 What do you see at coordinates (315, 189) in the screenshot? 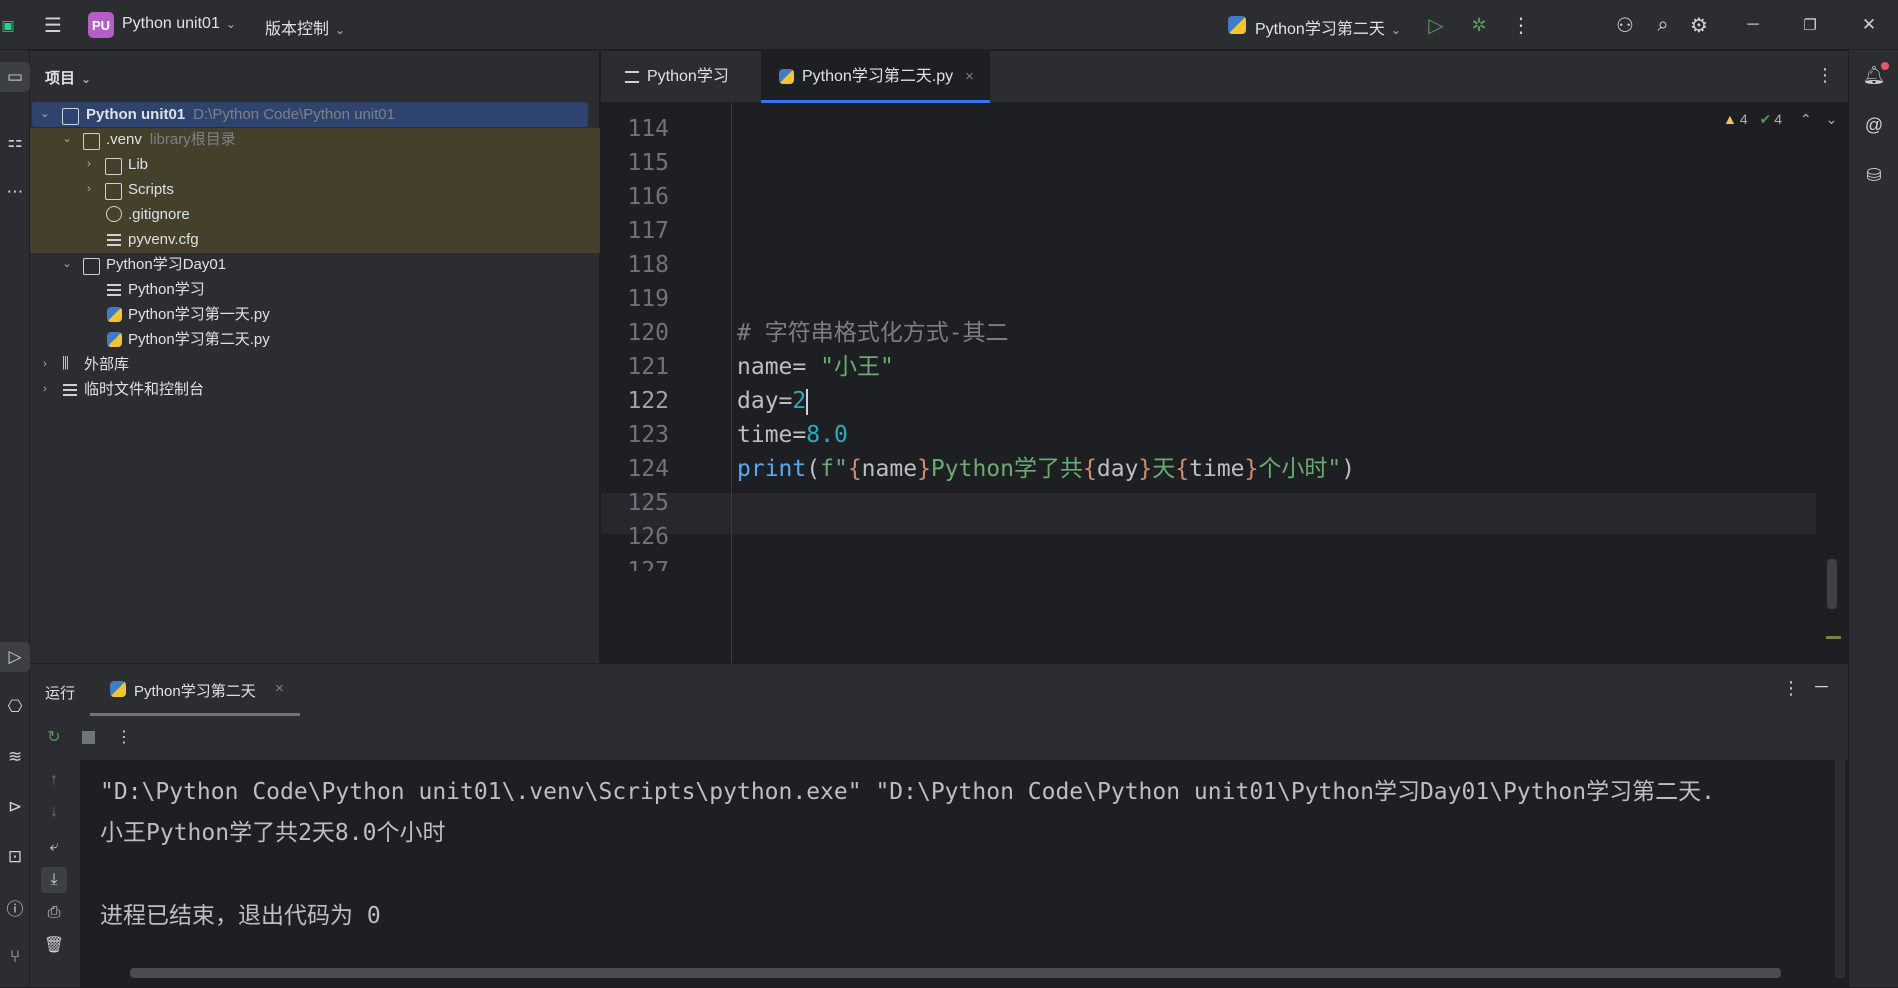
I see `tree-item-scripts: › Scripts` at bounding box center [315, 189].